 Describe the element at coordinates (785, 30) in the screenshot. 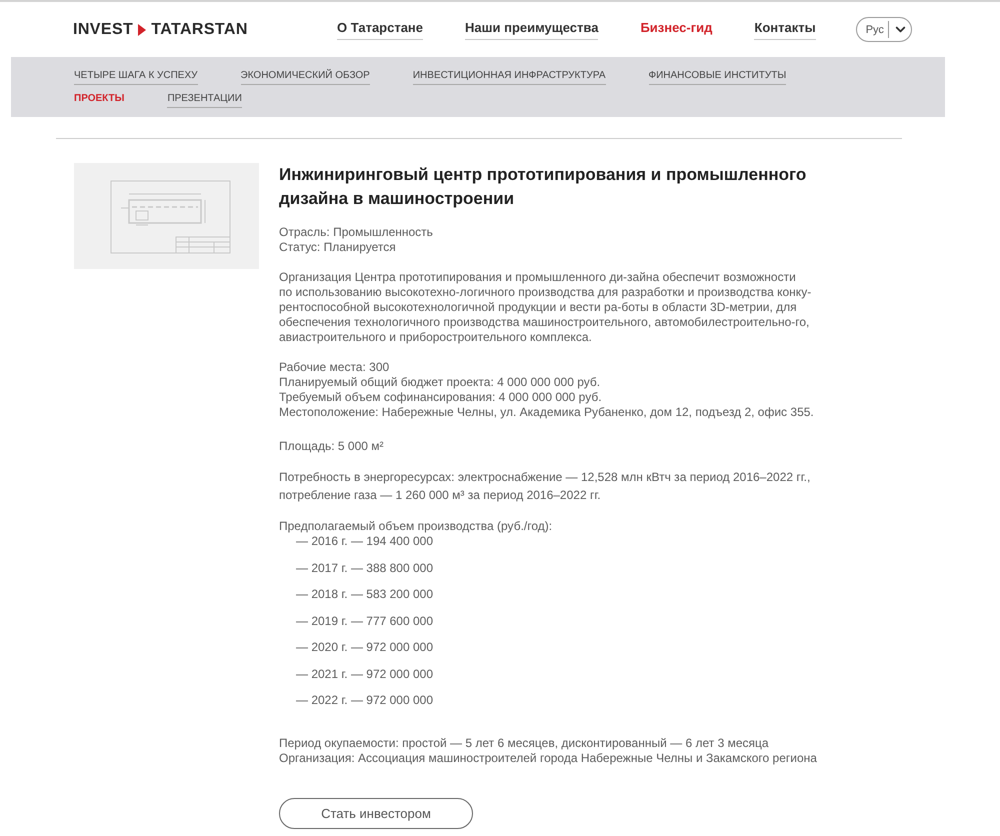

I see `nav-link: Контакты` at that location.